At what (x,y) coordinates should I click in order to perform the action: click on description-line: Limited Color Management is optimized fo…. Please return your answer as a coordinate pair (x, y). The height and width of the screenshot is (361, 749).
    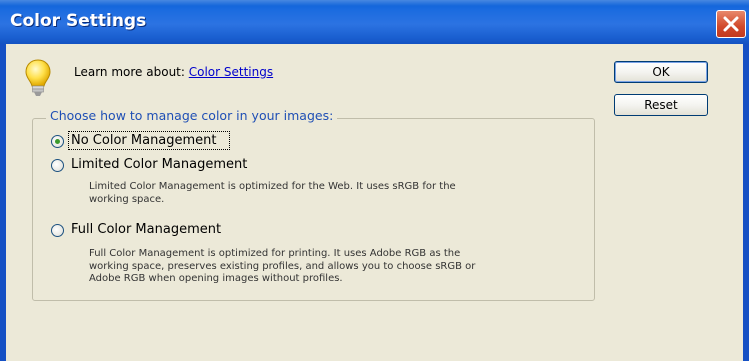
    Looking at the image, I should click on (272, 186).